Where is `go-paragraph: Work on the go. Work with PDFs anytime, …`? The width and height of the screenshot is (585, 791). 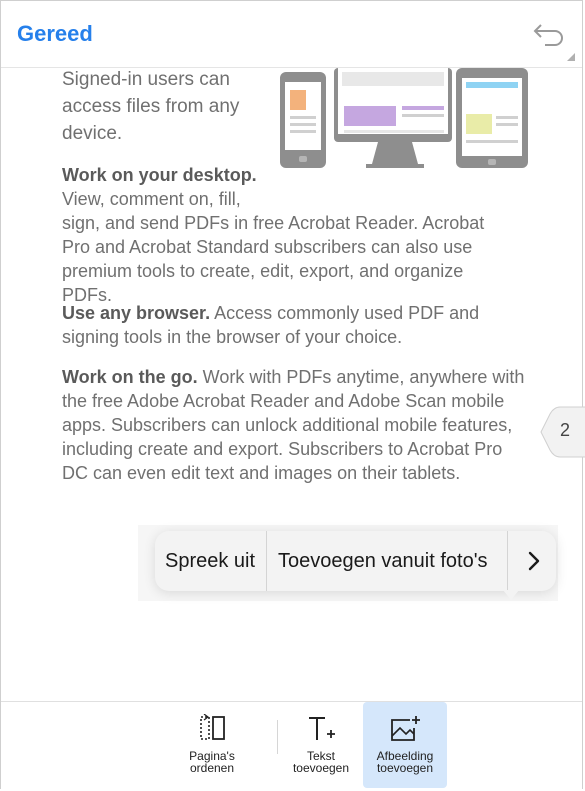
go-paragraph: Work on the go. Work with PDFs anytime, … is located at coordinates (294, 425).